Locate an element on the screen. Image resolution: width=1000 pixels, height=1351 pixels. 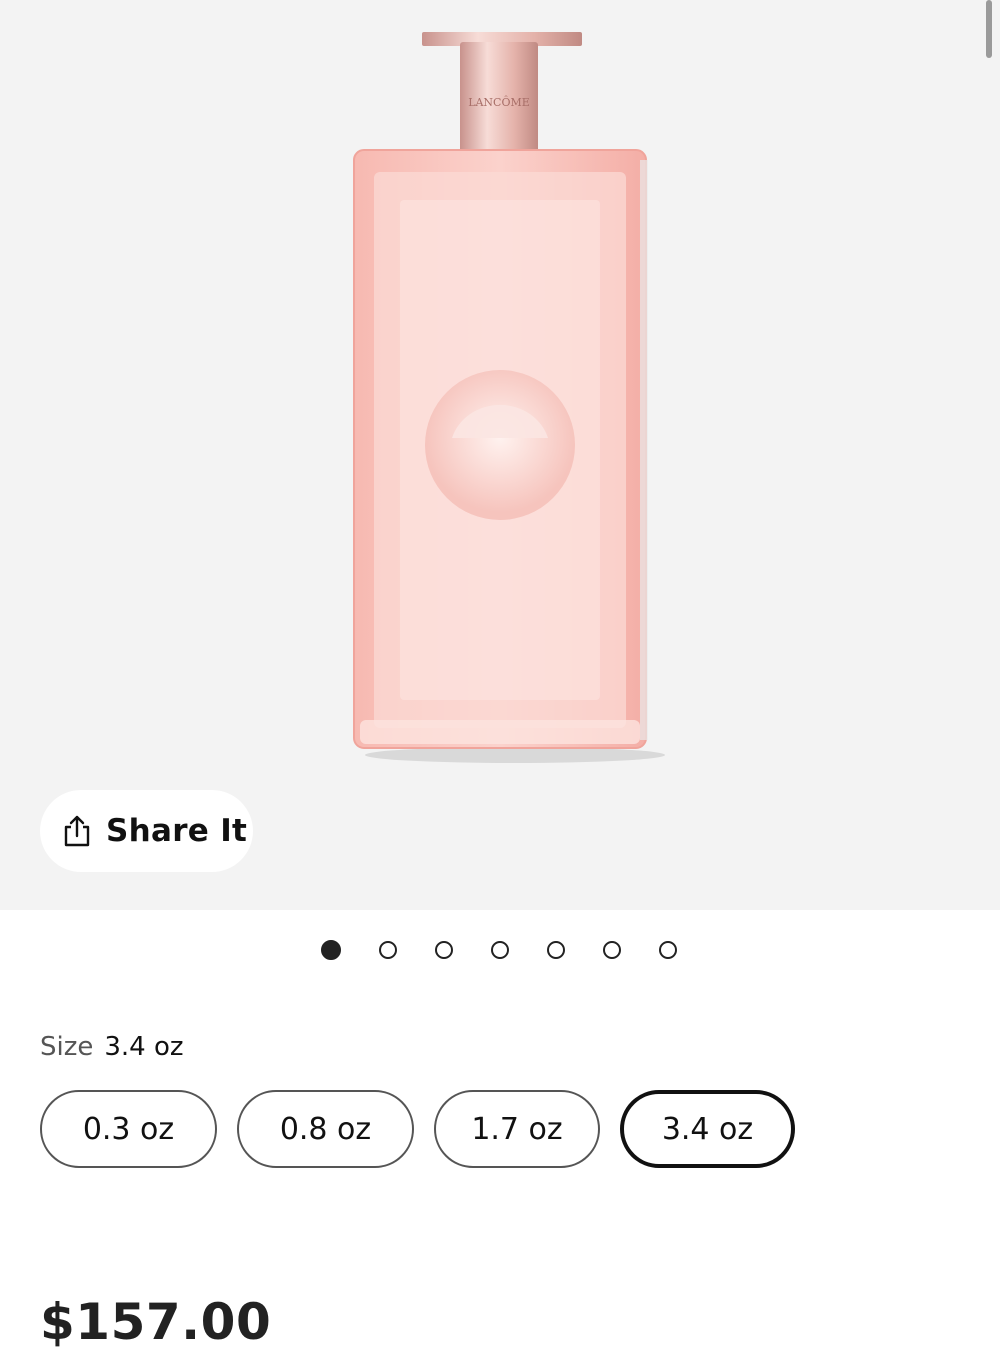
product-price: $157.00 is located at coordinates (156, 1322).